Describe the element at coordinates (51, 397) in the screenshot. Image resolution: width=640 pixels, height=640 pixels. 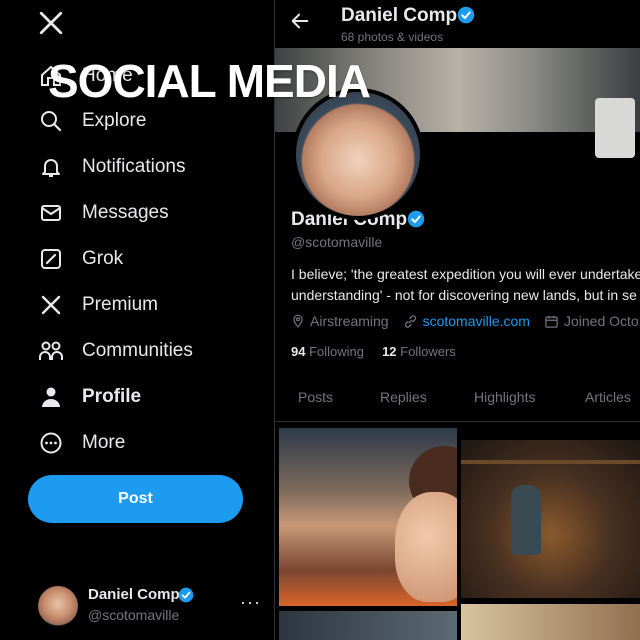
I see `person-icon` at that location.